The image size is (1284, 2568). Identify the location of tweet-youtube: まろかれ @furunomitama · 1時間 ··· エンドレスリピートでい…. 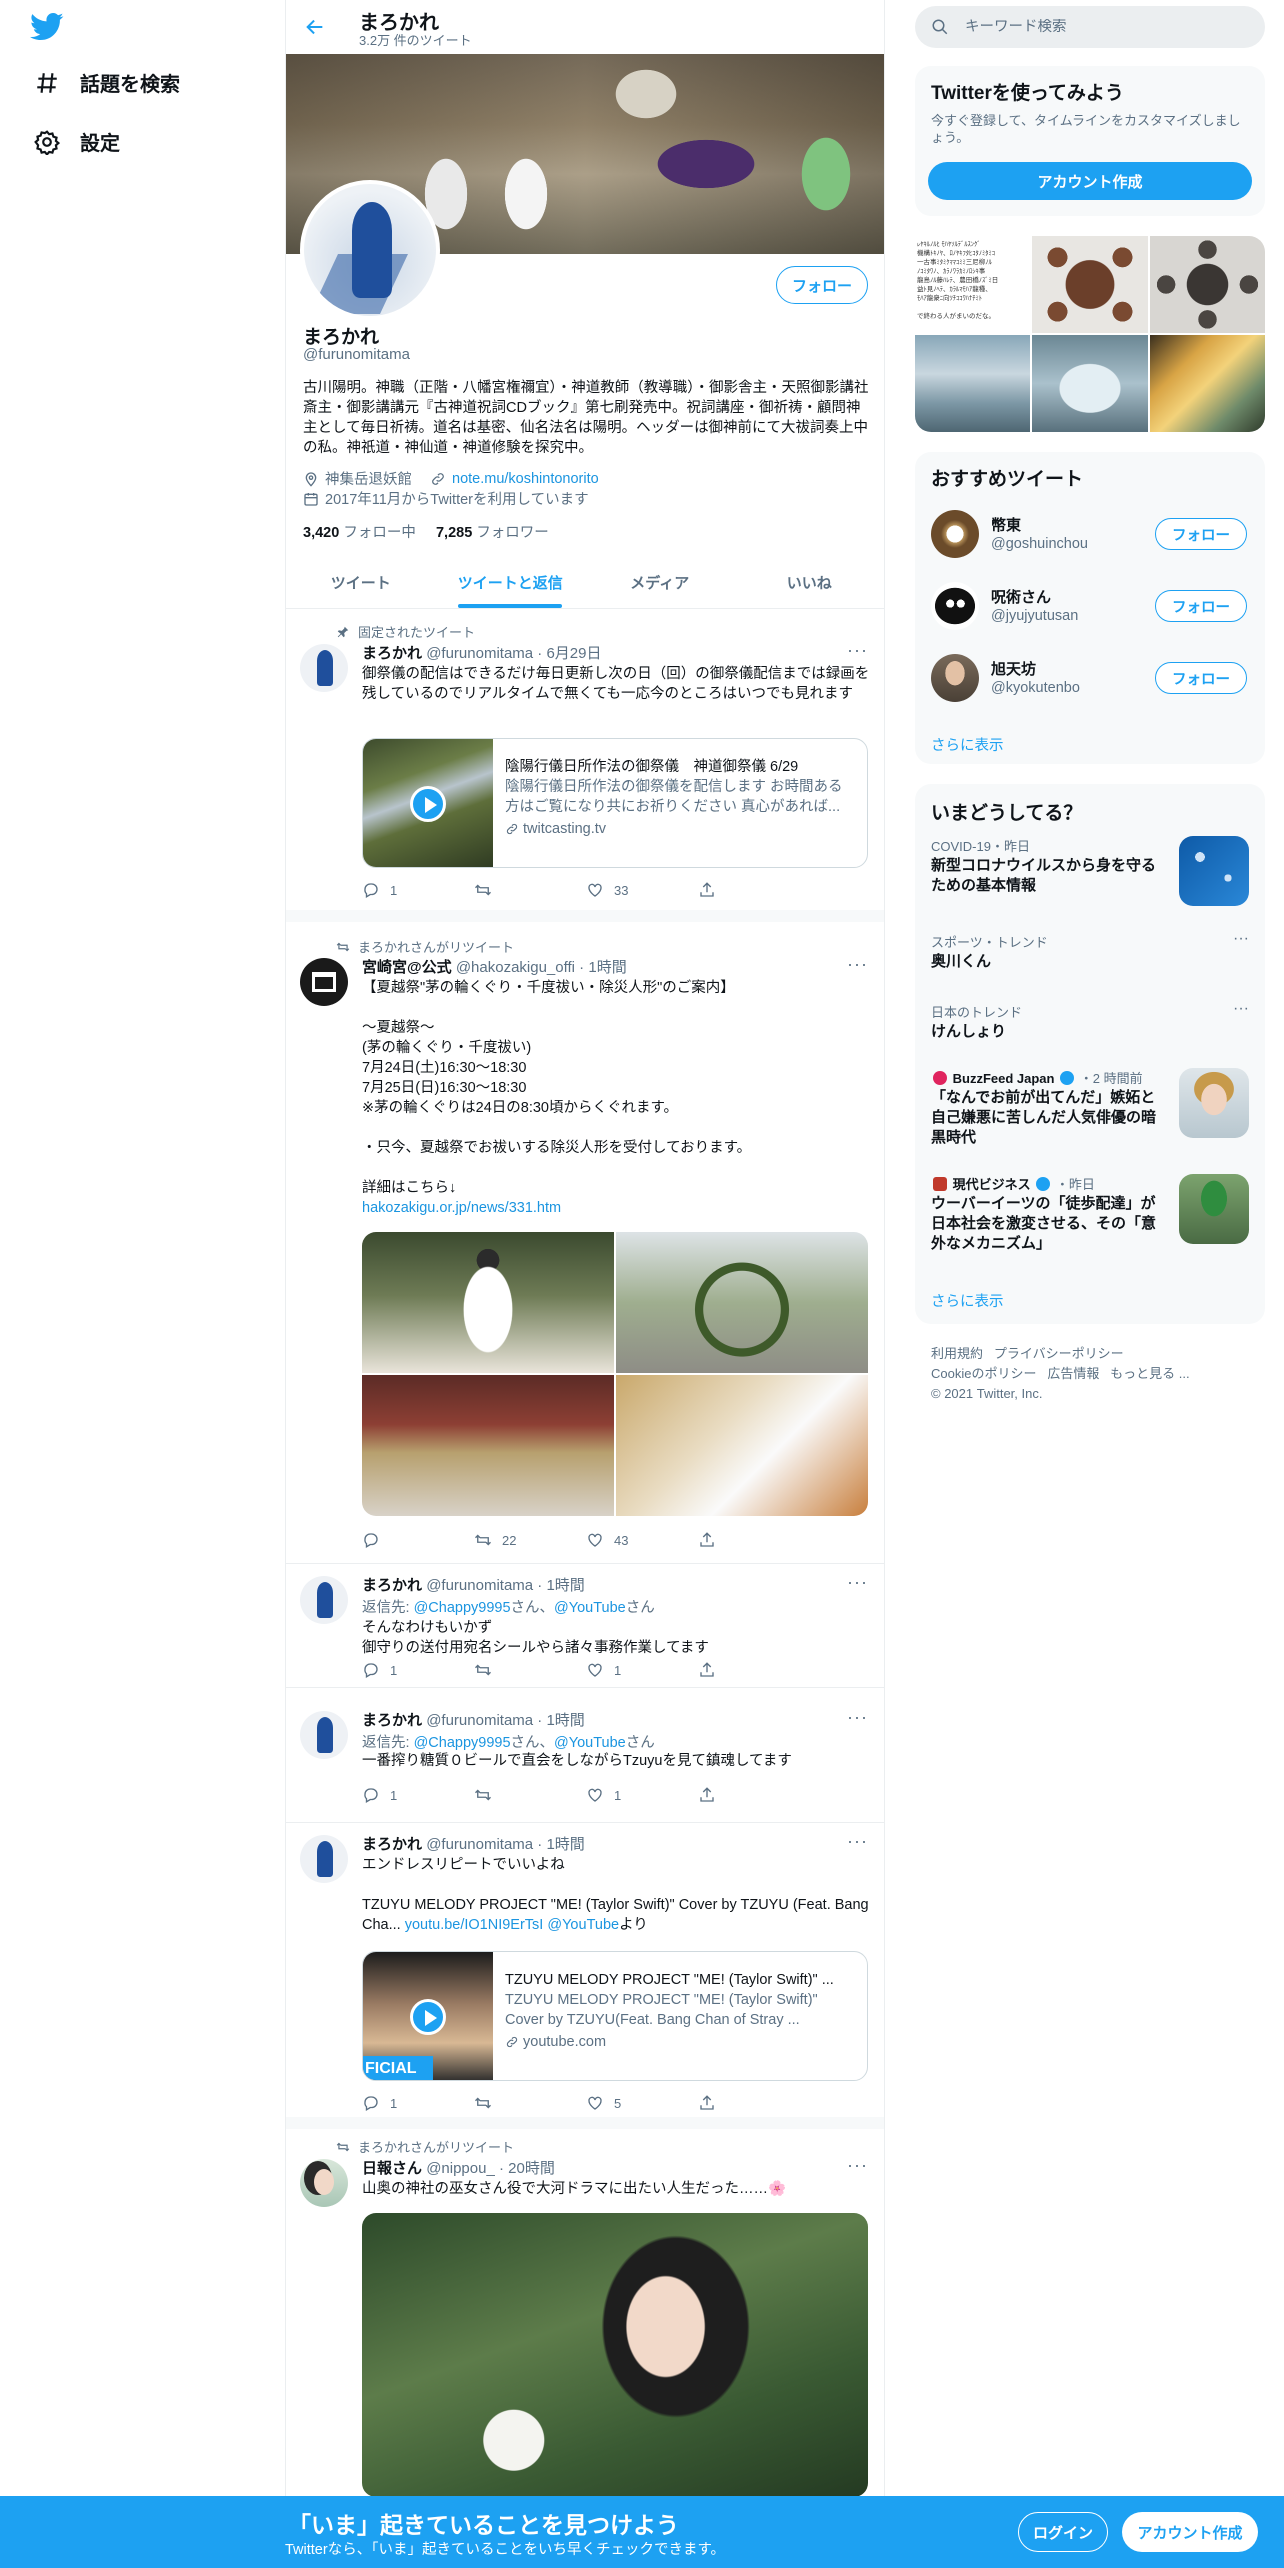
(585, 1976).